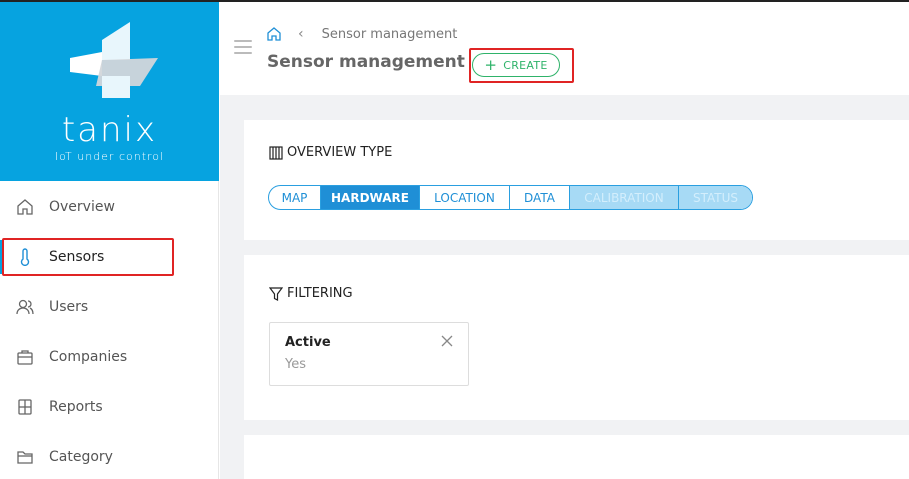  What do you see at coordinates (82, 207) in the screenshot?
I see `sidebar-item-label: Overview` at bounding box center [82, 207].